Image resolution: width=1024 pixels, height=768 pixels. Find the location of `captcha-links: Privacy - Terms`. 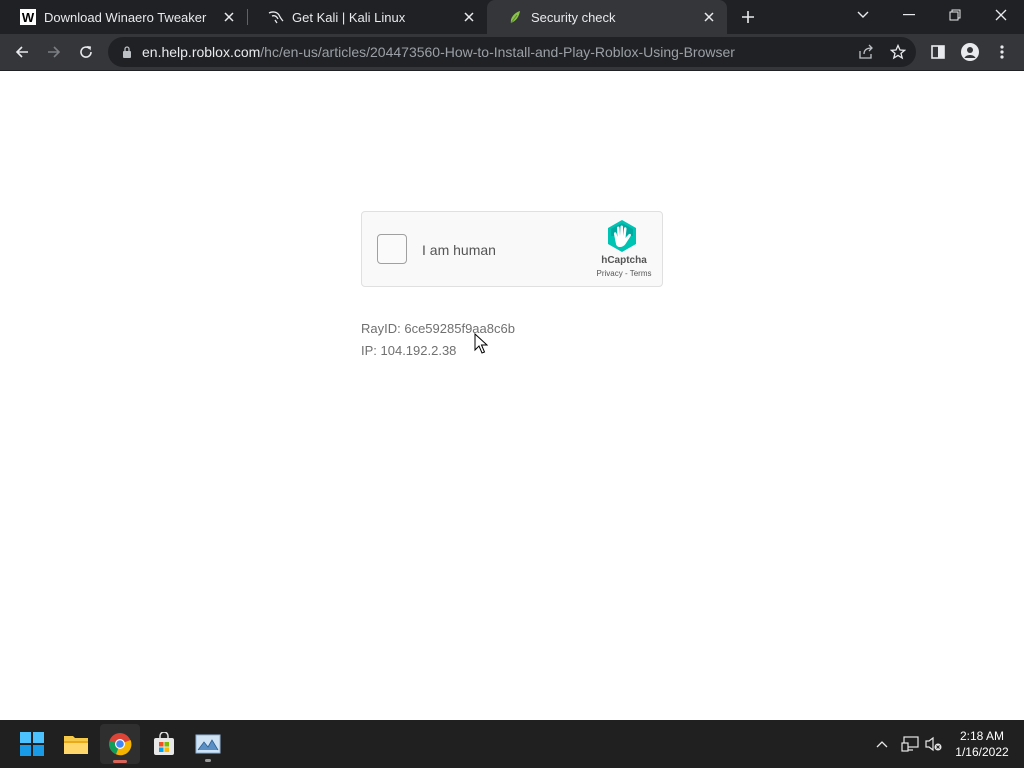

captcha-links: Privacy - Terms is located at coordinates (624, 273).